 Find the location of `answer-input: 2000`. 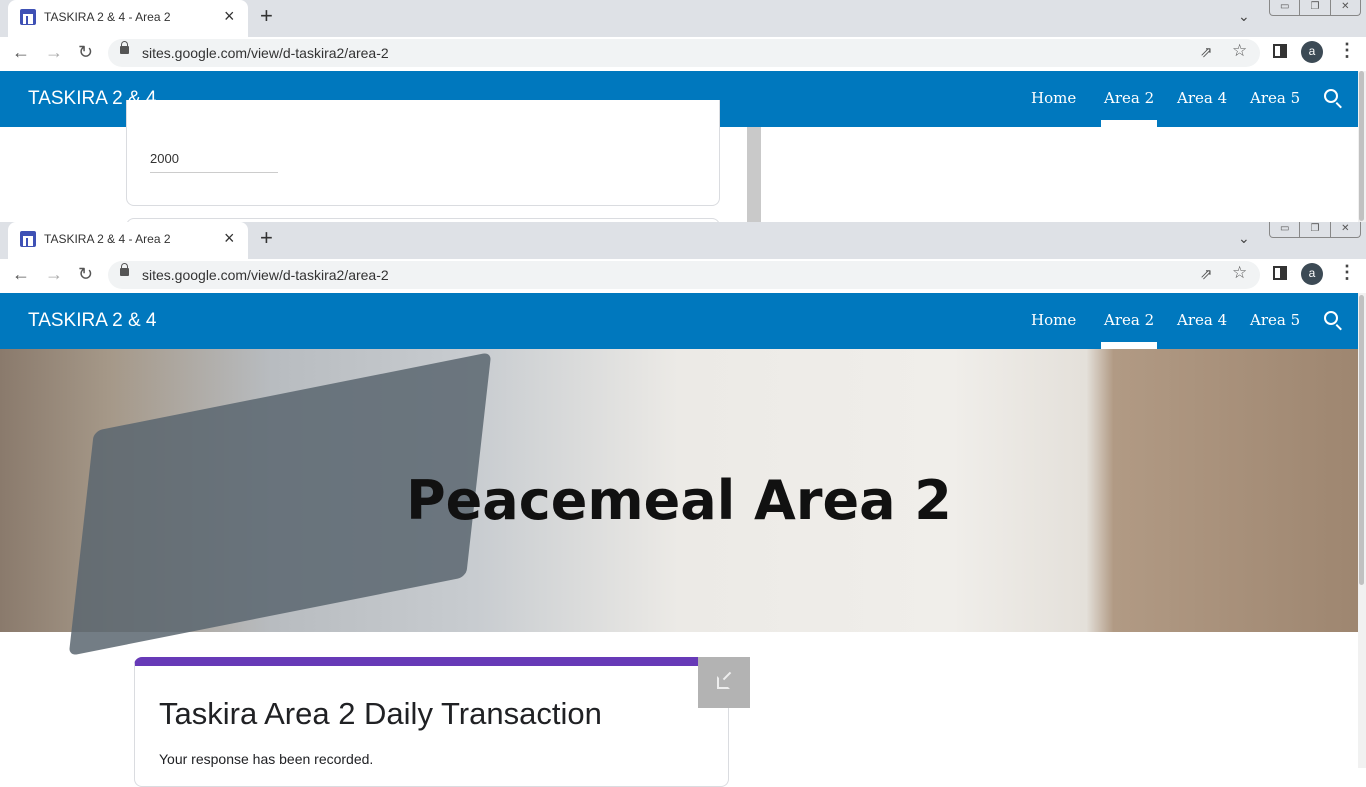

answer-input: 2000 is located at coordinates (164, 158).